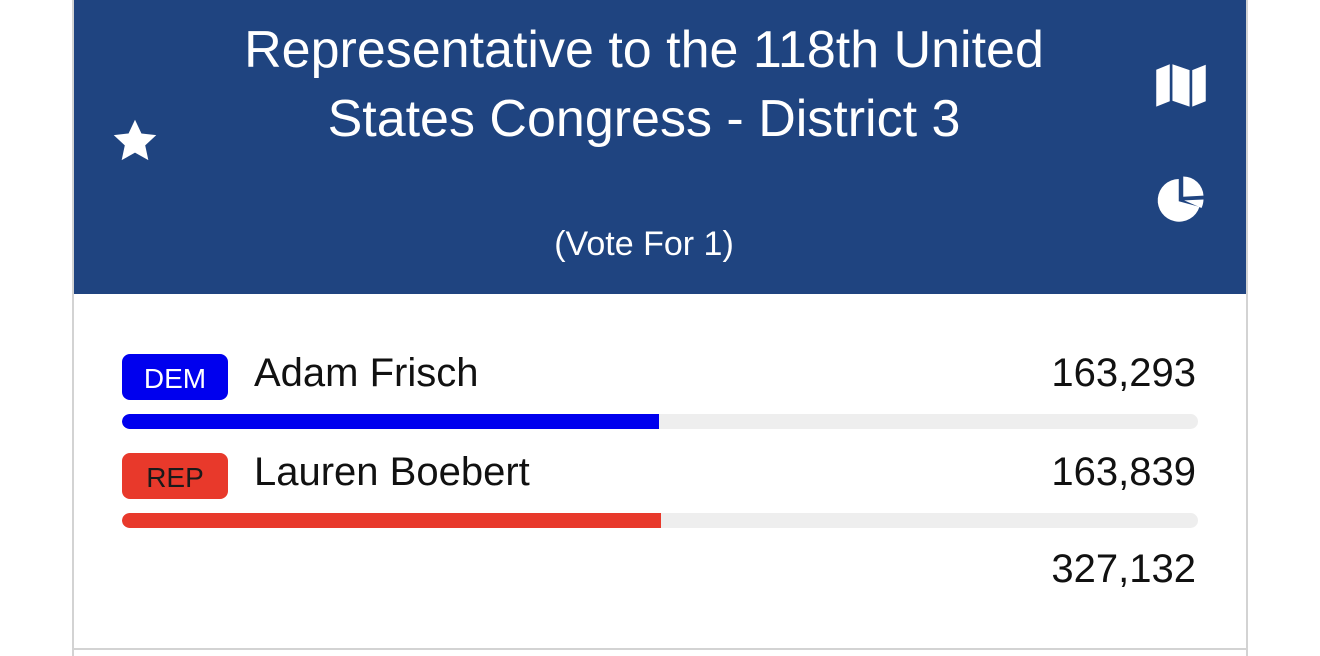  I want to click on candidate-votes: 163,293, so click(1123, 373).